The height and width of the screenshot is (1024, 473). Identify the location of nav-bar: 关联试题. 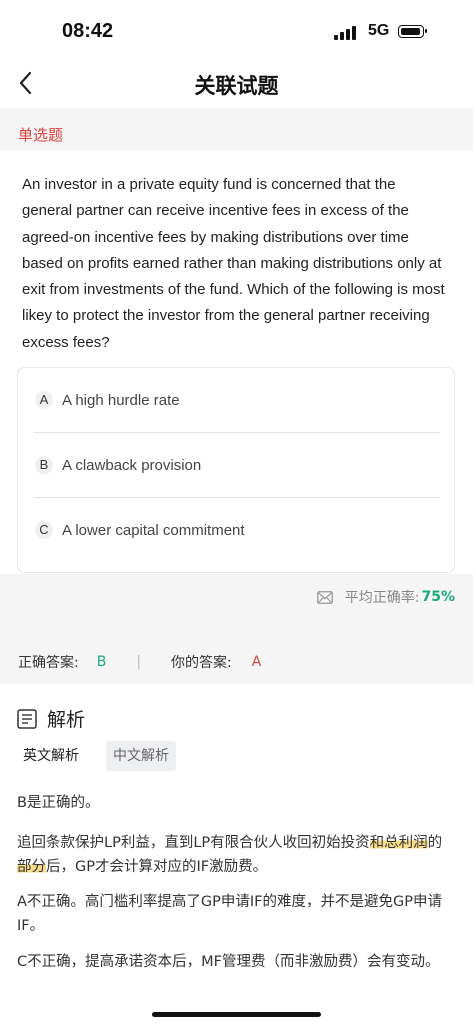
(236, 85).